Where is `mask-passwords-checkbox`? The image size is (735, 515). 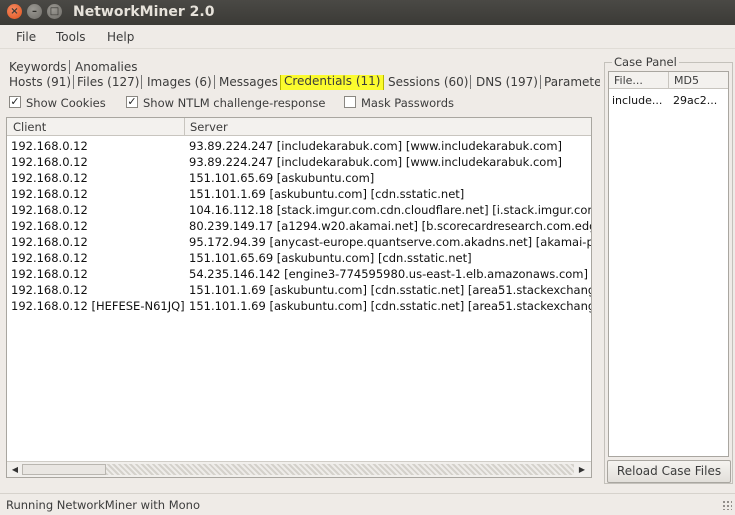
mask-passwords-checkbox is located at coordinates (350, 102).